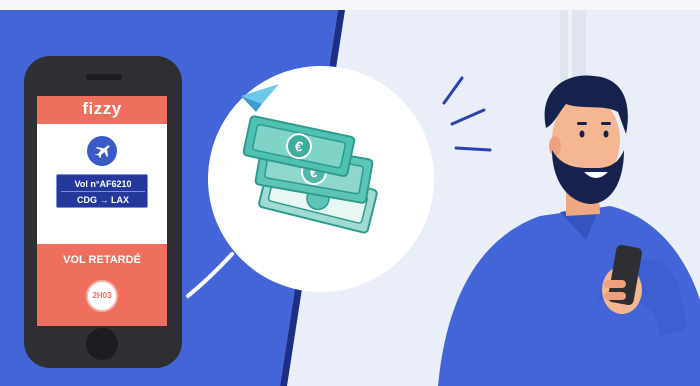 Image resolution: width=700 pixels, height=386 pixels. I want to click on flight-route: CDG → LAX, so click(102, 200).